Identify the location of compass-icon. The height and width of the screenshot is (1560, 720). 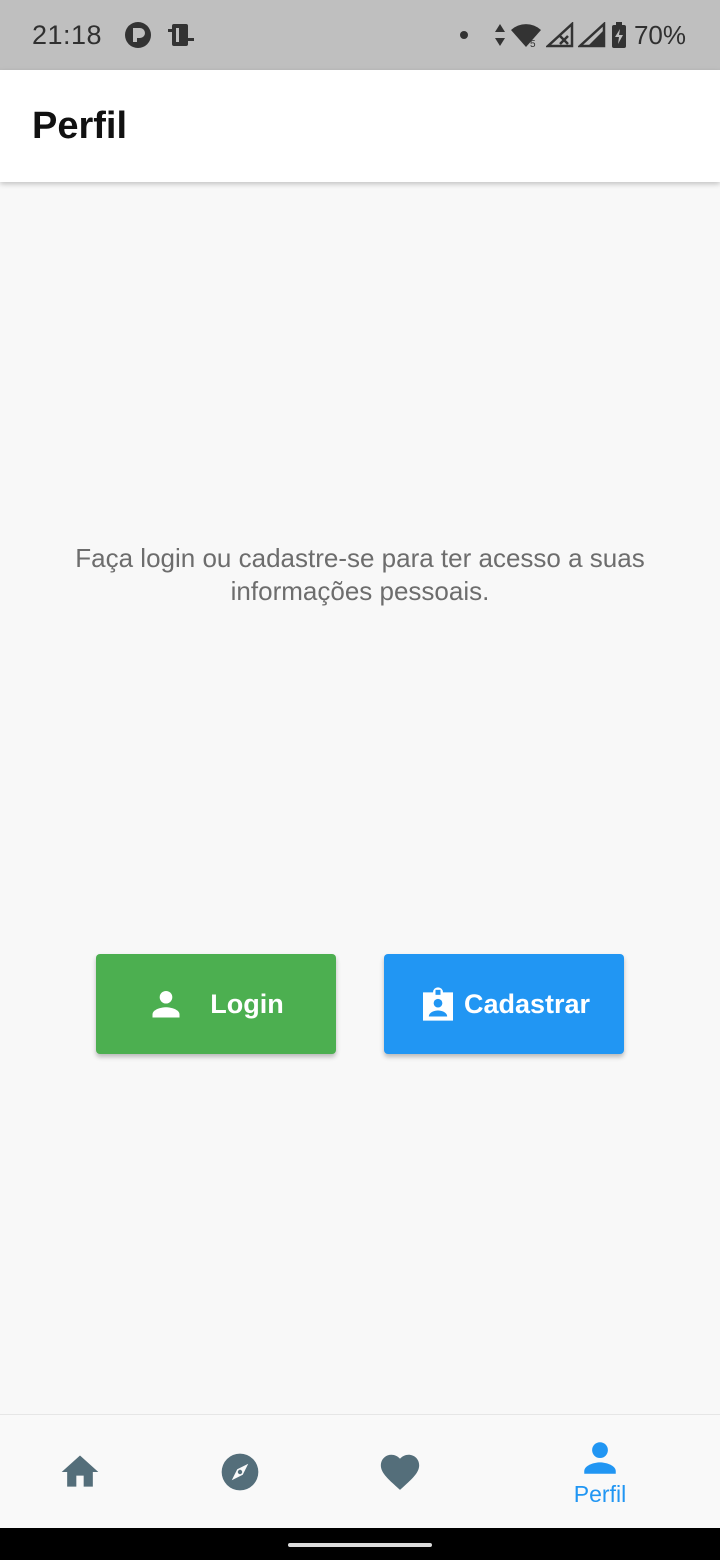
(240, 1472).